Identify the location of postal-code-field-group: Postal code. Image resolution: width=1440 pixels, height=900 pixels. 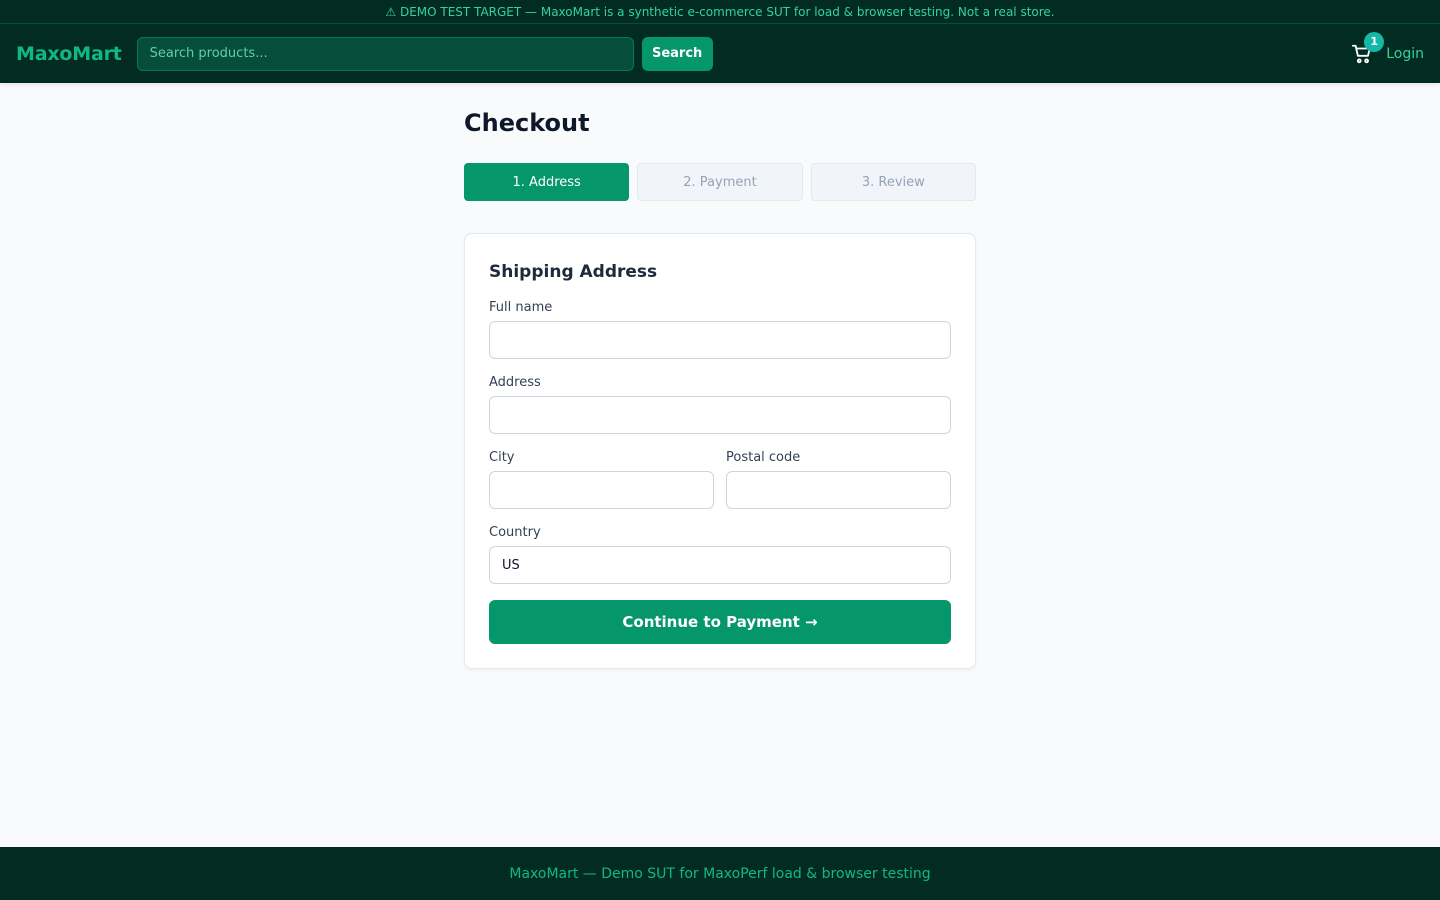
(838, 479).